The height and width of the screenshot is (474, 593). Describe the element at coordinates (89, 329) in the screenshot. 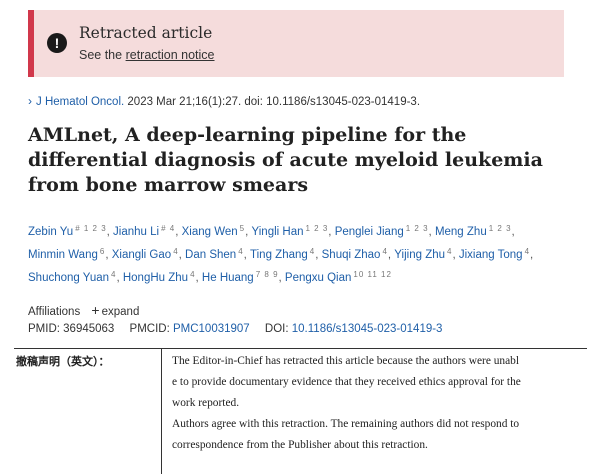

I see `pmid-value: 36945063` at that location.